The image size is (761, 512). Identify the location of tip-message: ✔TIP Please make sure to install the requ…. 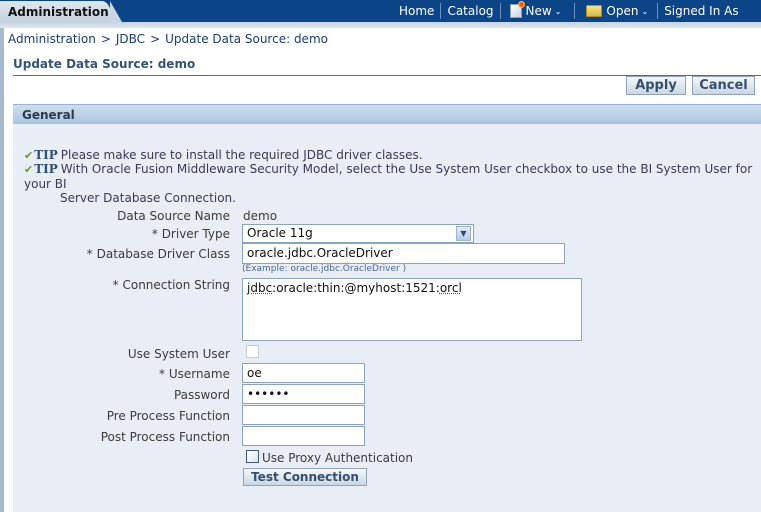
(223, 155).